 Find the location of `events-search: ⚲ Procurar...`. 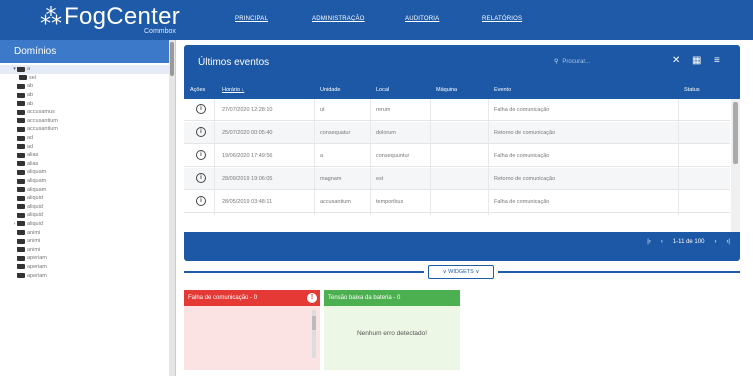

events-search: ⚲ Procurar... is located at coordinates (572, 62).